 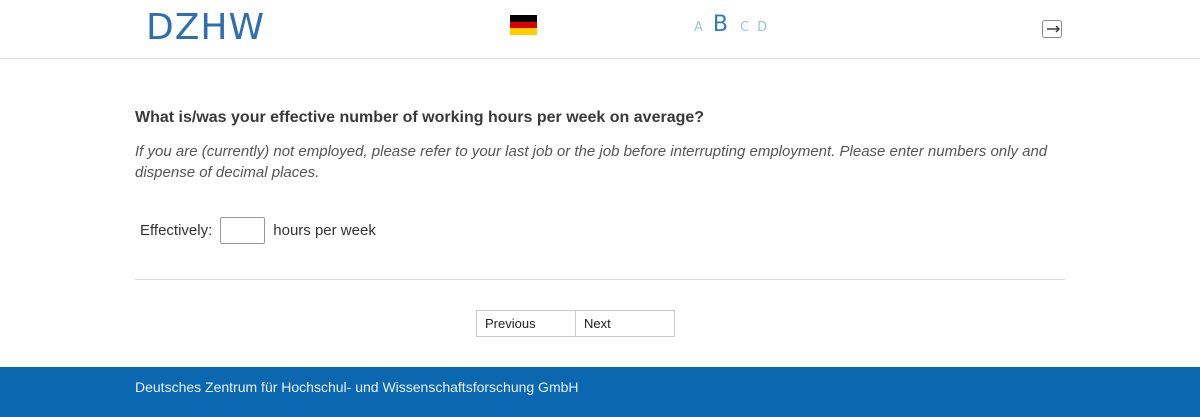 I want to click on flag-stripe-black, so click(x=523, y=18).